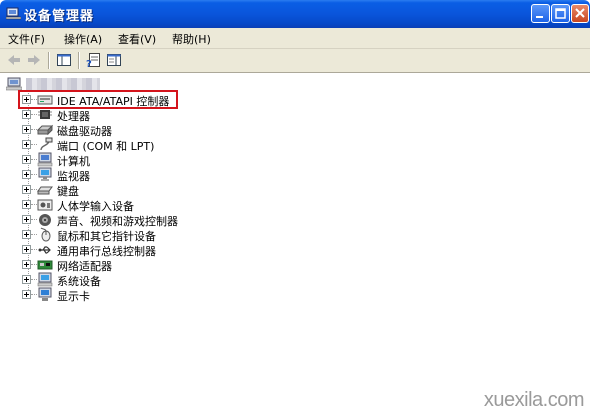  I want to click on tree-node: 磁盘驱动器, so click(222, 130).